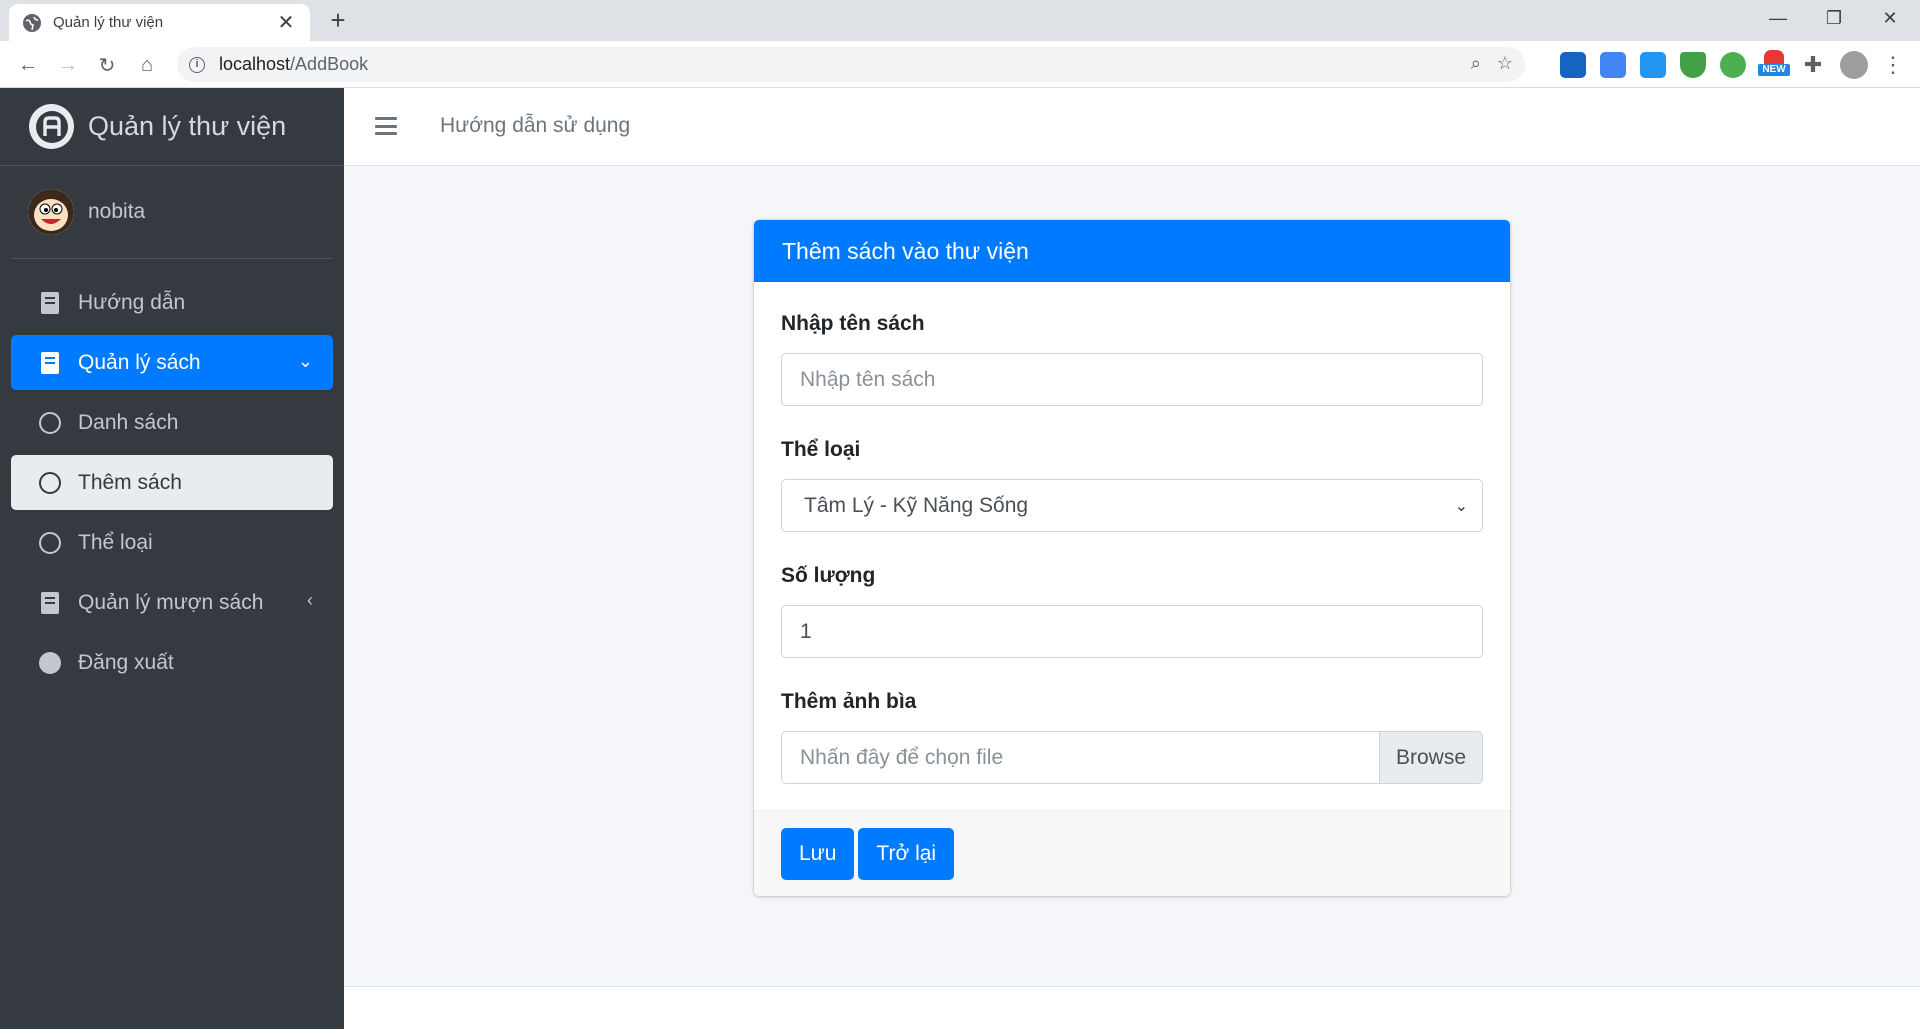 The height and width of the screenshot is (1029, 1920). I want to click on cover-image-label: Thêm ảnh bìa, so click(849, 701).